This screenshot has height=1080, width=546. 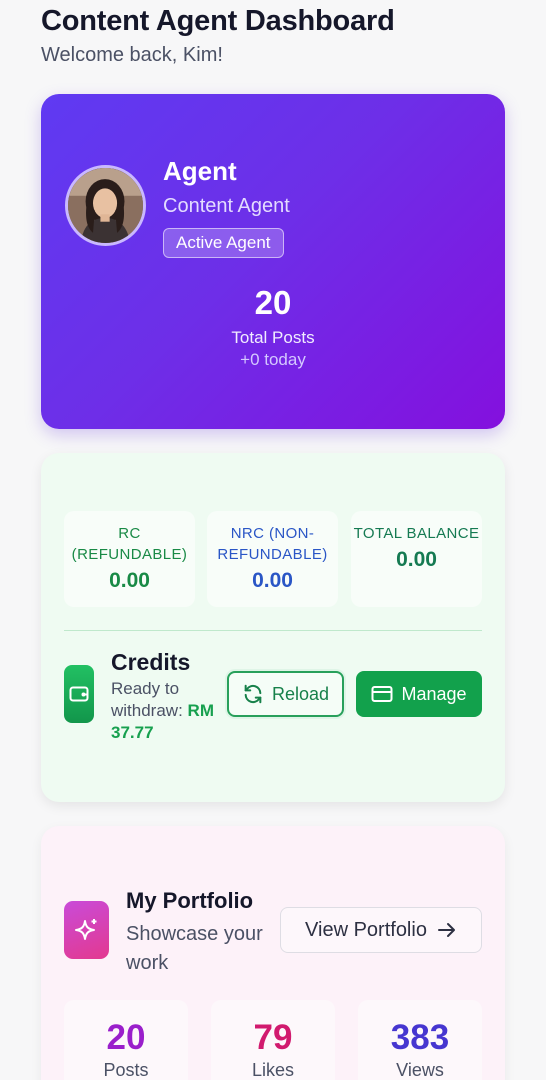 I want to click on withdraw-info: Ready to withdraw: RM 37.77, so click(x=171, y=711).